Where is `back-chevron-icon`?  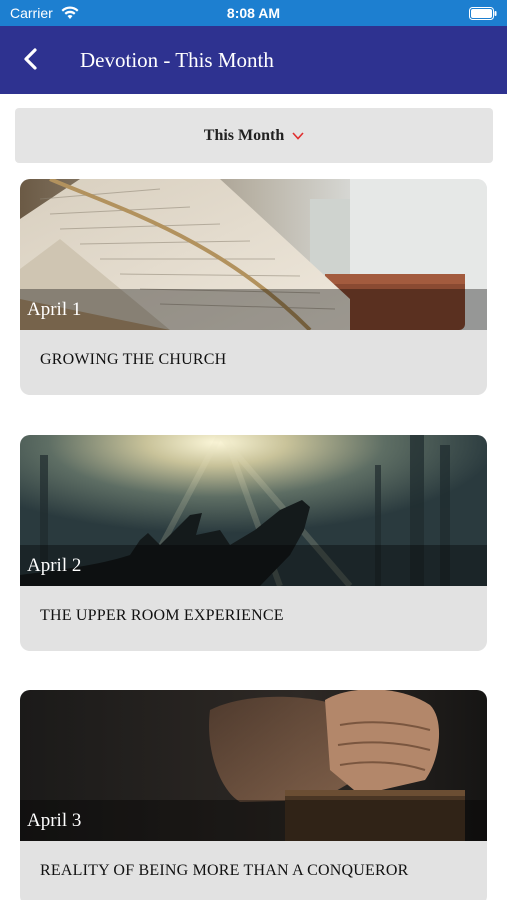
back-chevron-icon is located at coordinates (31, 59).